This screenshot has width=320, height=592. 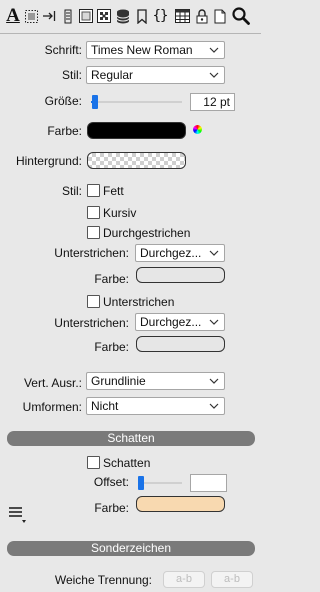 I want to click on vert-align-select: Grundlinie, so click(x=155, y=381).